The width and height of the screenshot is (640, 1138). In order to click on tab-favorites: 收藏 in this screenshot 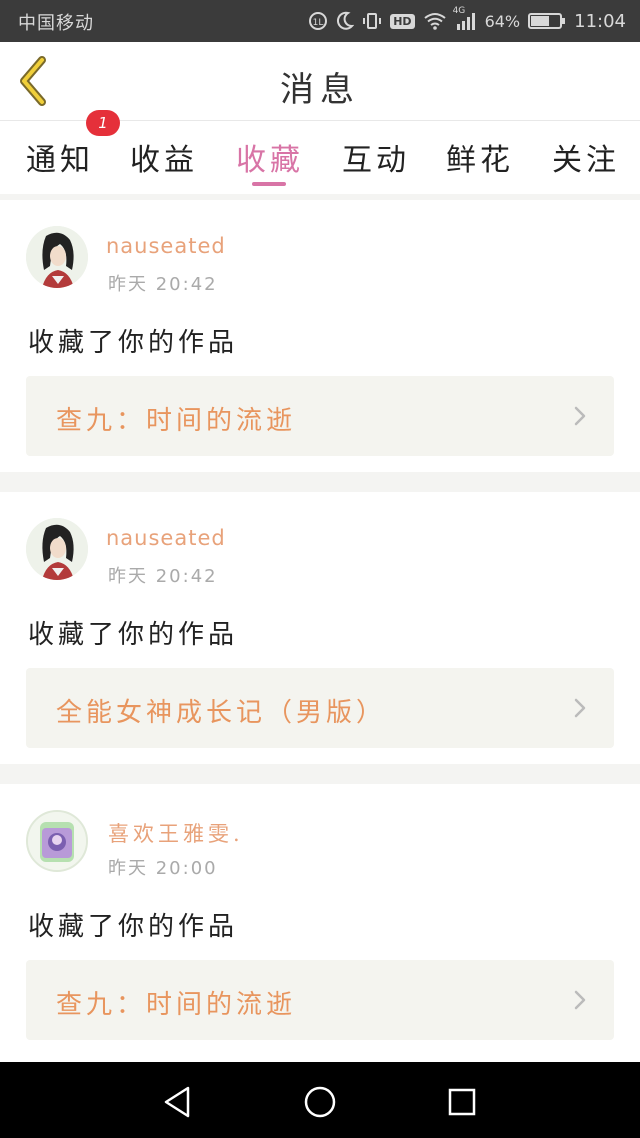, I will do `click(270, 157)`.